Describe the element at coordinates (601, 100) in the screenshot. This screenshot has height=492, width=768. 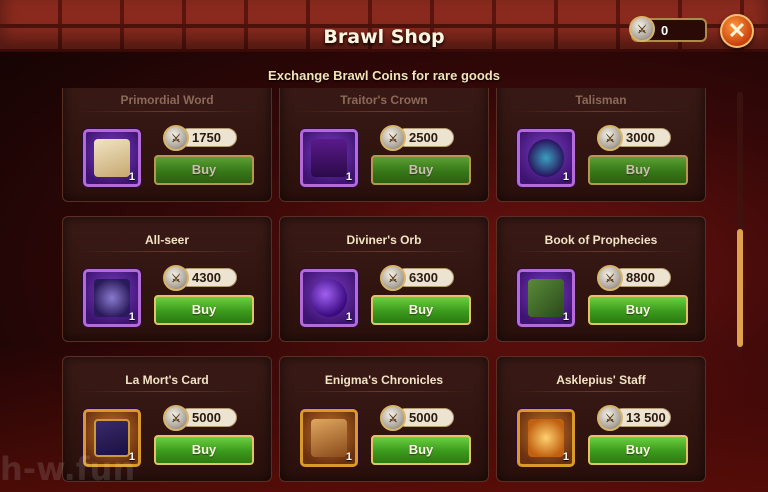
I see `item-name: Talisman` at that location.